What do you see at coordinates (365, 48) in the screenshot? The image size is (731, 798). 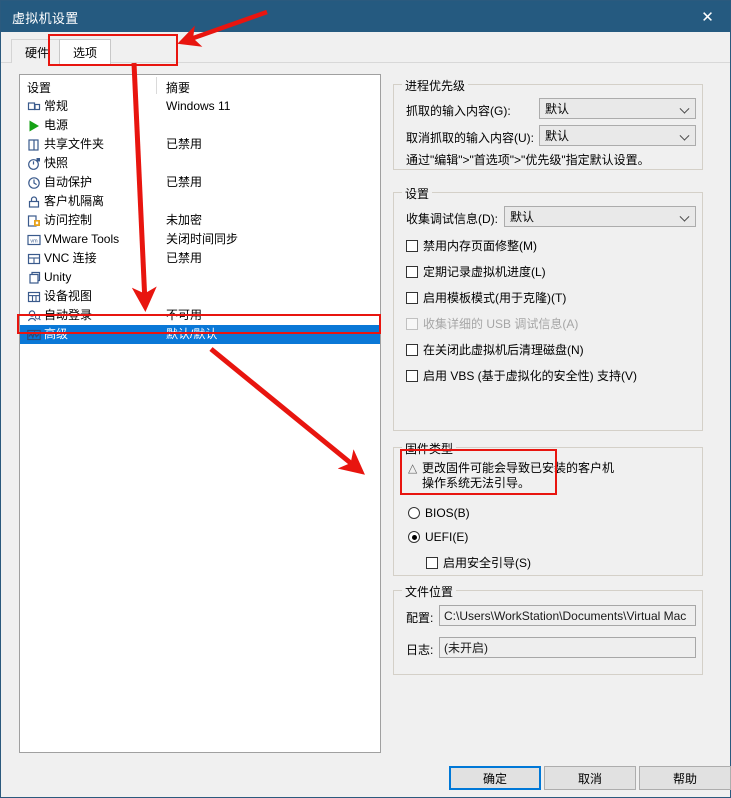 I see `tab-strip: 硬件 选项` at bounding box center [365, 48].